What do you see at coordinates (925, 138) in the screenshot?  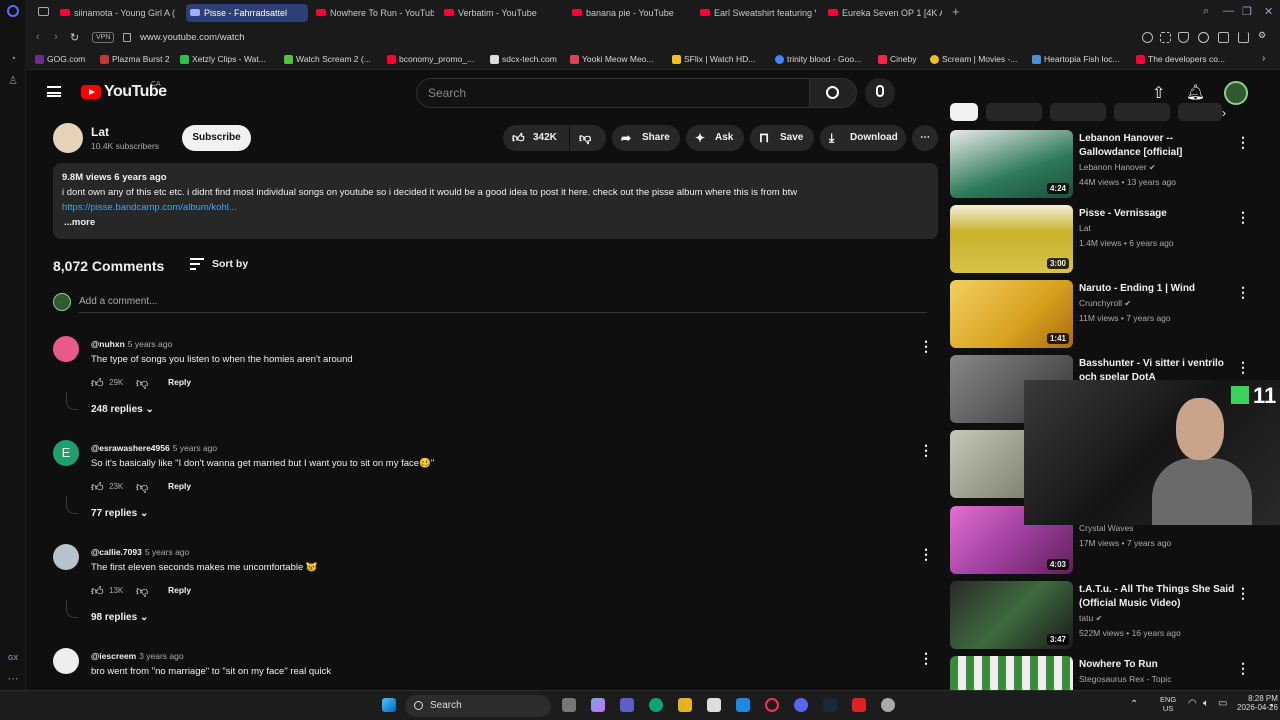 I see `more-actions-button: ⋯` at bounding box center [925, 138].